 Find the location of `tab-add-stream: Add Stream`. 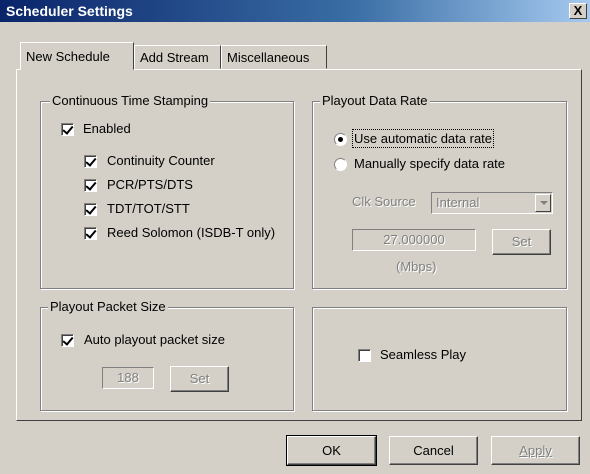

tab-add-stream: Add Stream is located at coordinates (177, 57).